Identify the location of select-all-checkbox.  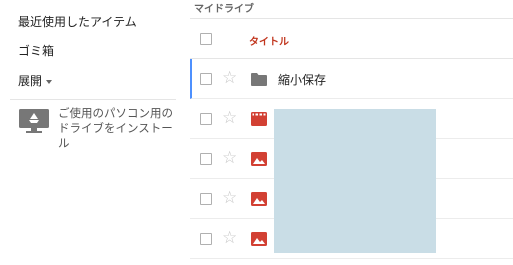
(206, 39).